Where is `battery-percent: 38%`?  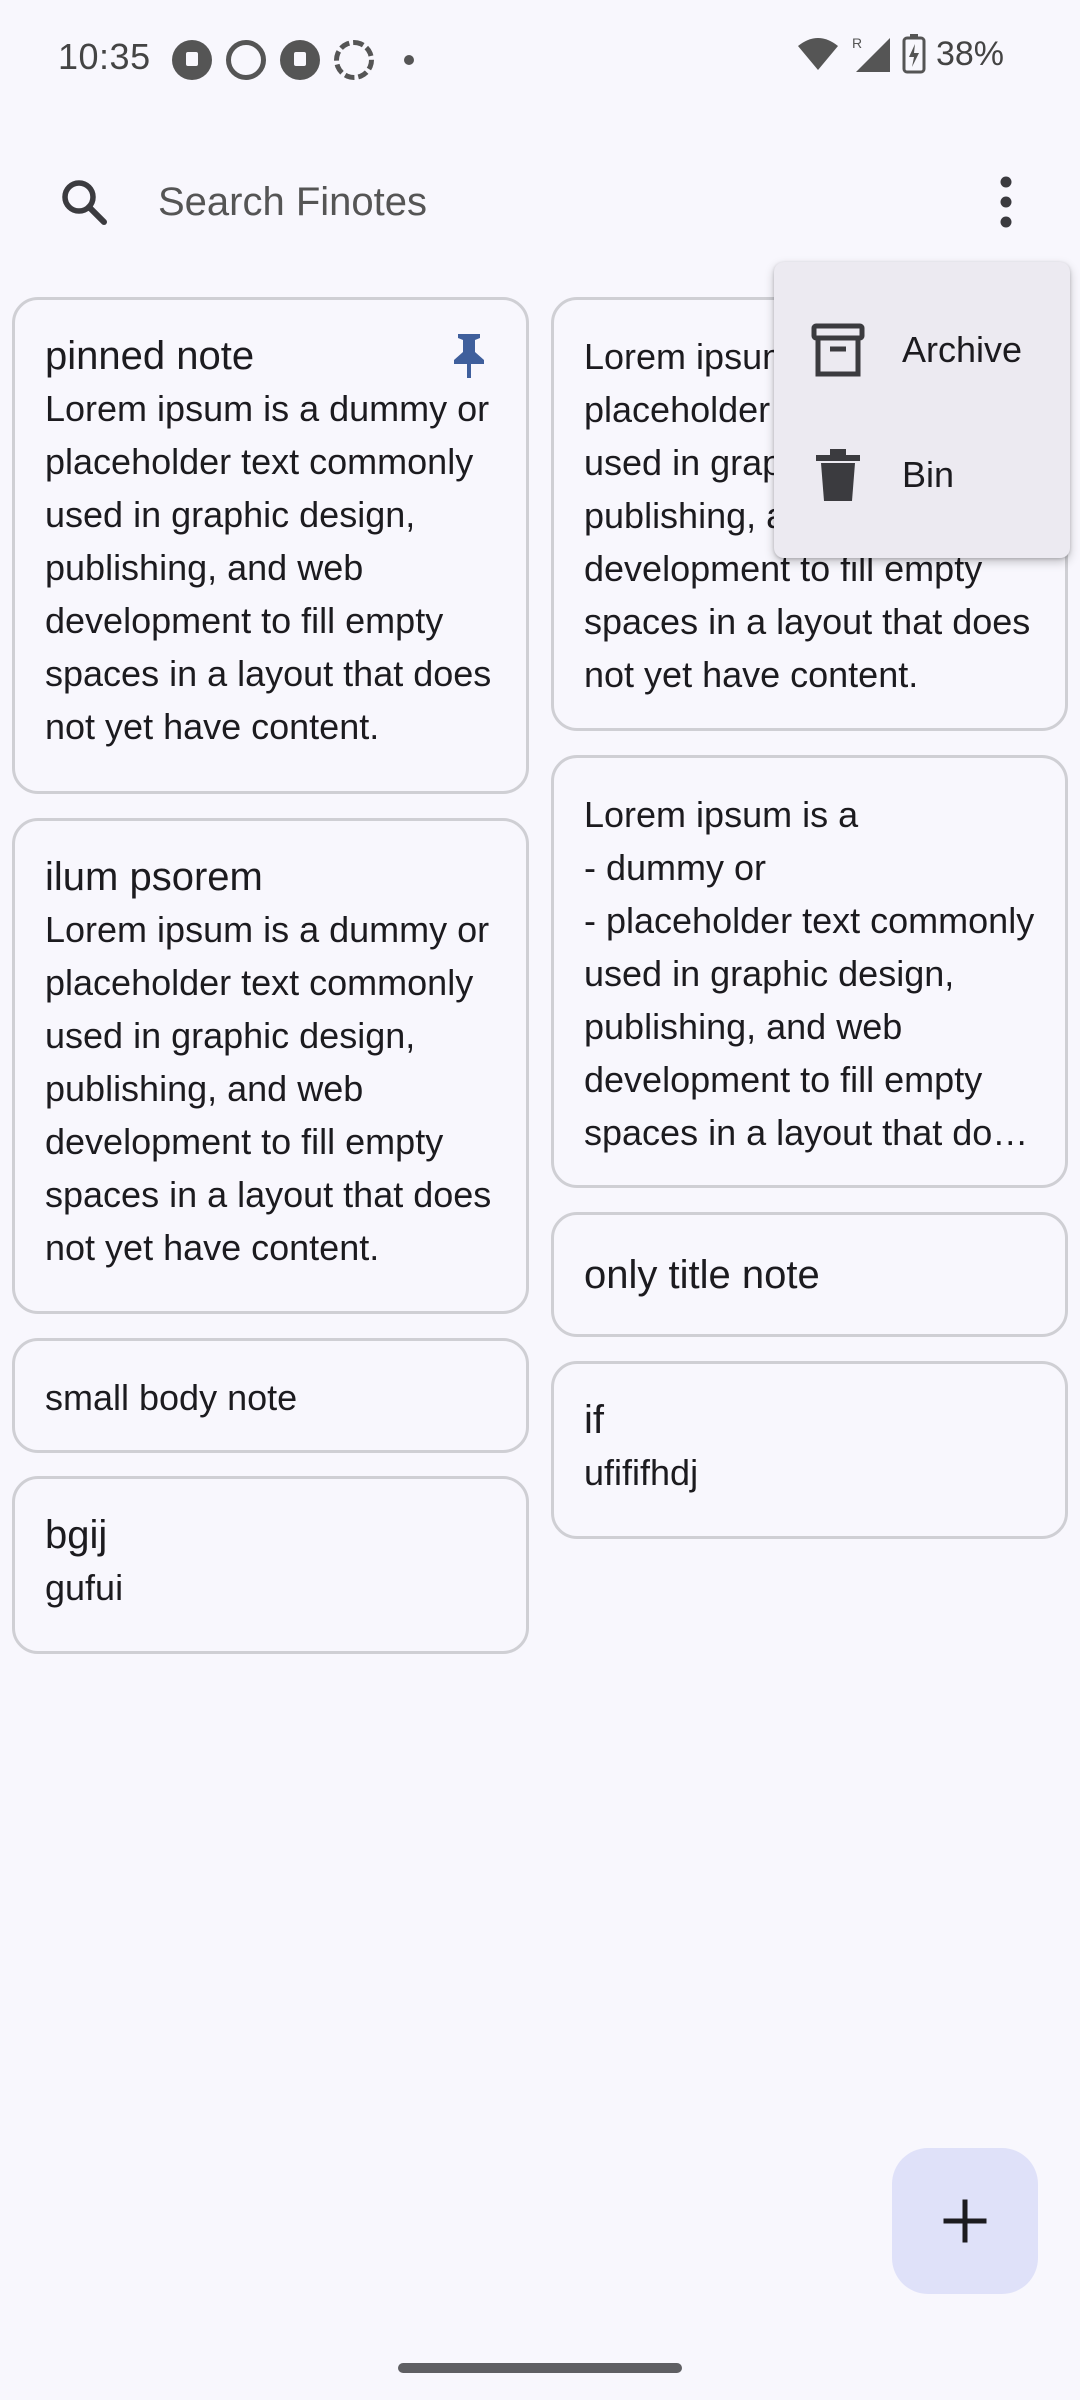 battery-percent: 38% is located at coordinates (969, 53).